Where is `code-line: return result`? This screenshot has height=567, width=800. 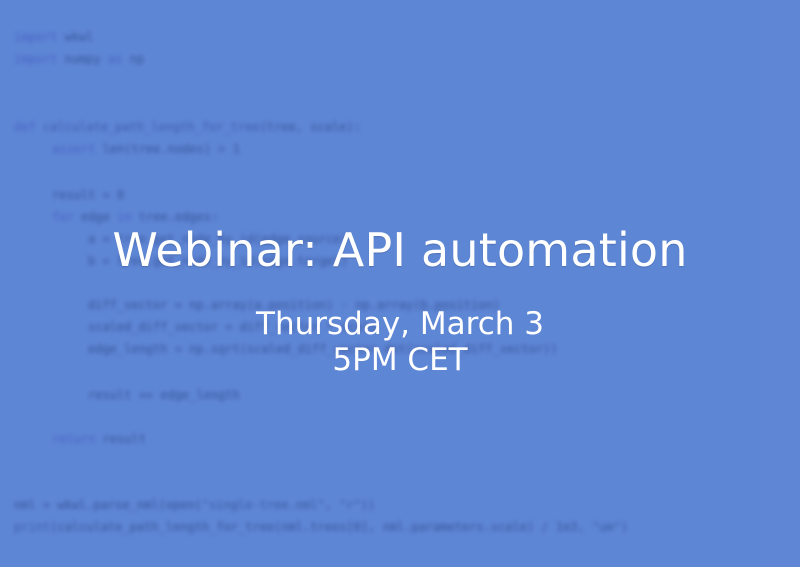 code-line: return result is located at coordinates (99, 439).